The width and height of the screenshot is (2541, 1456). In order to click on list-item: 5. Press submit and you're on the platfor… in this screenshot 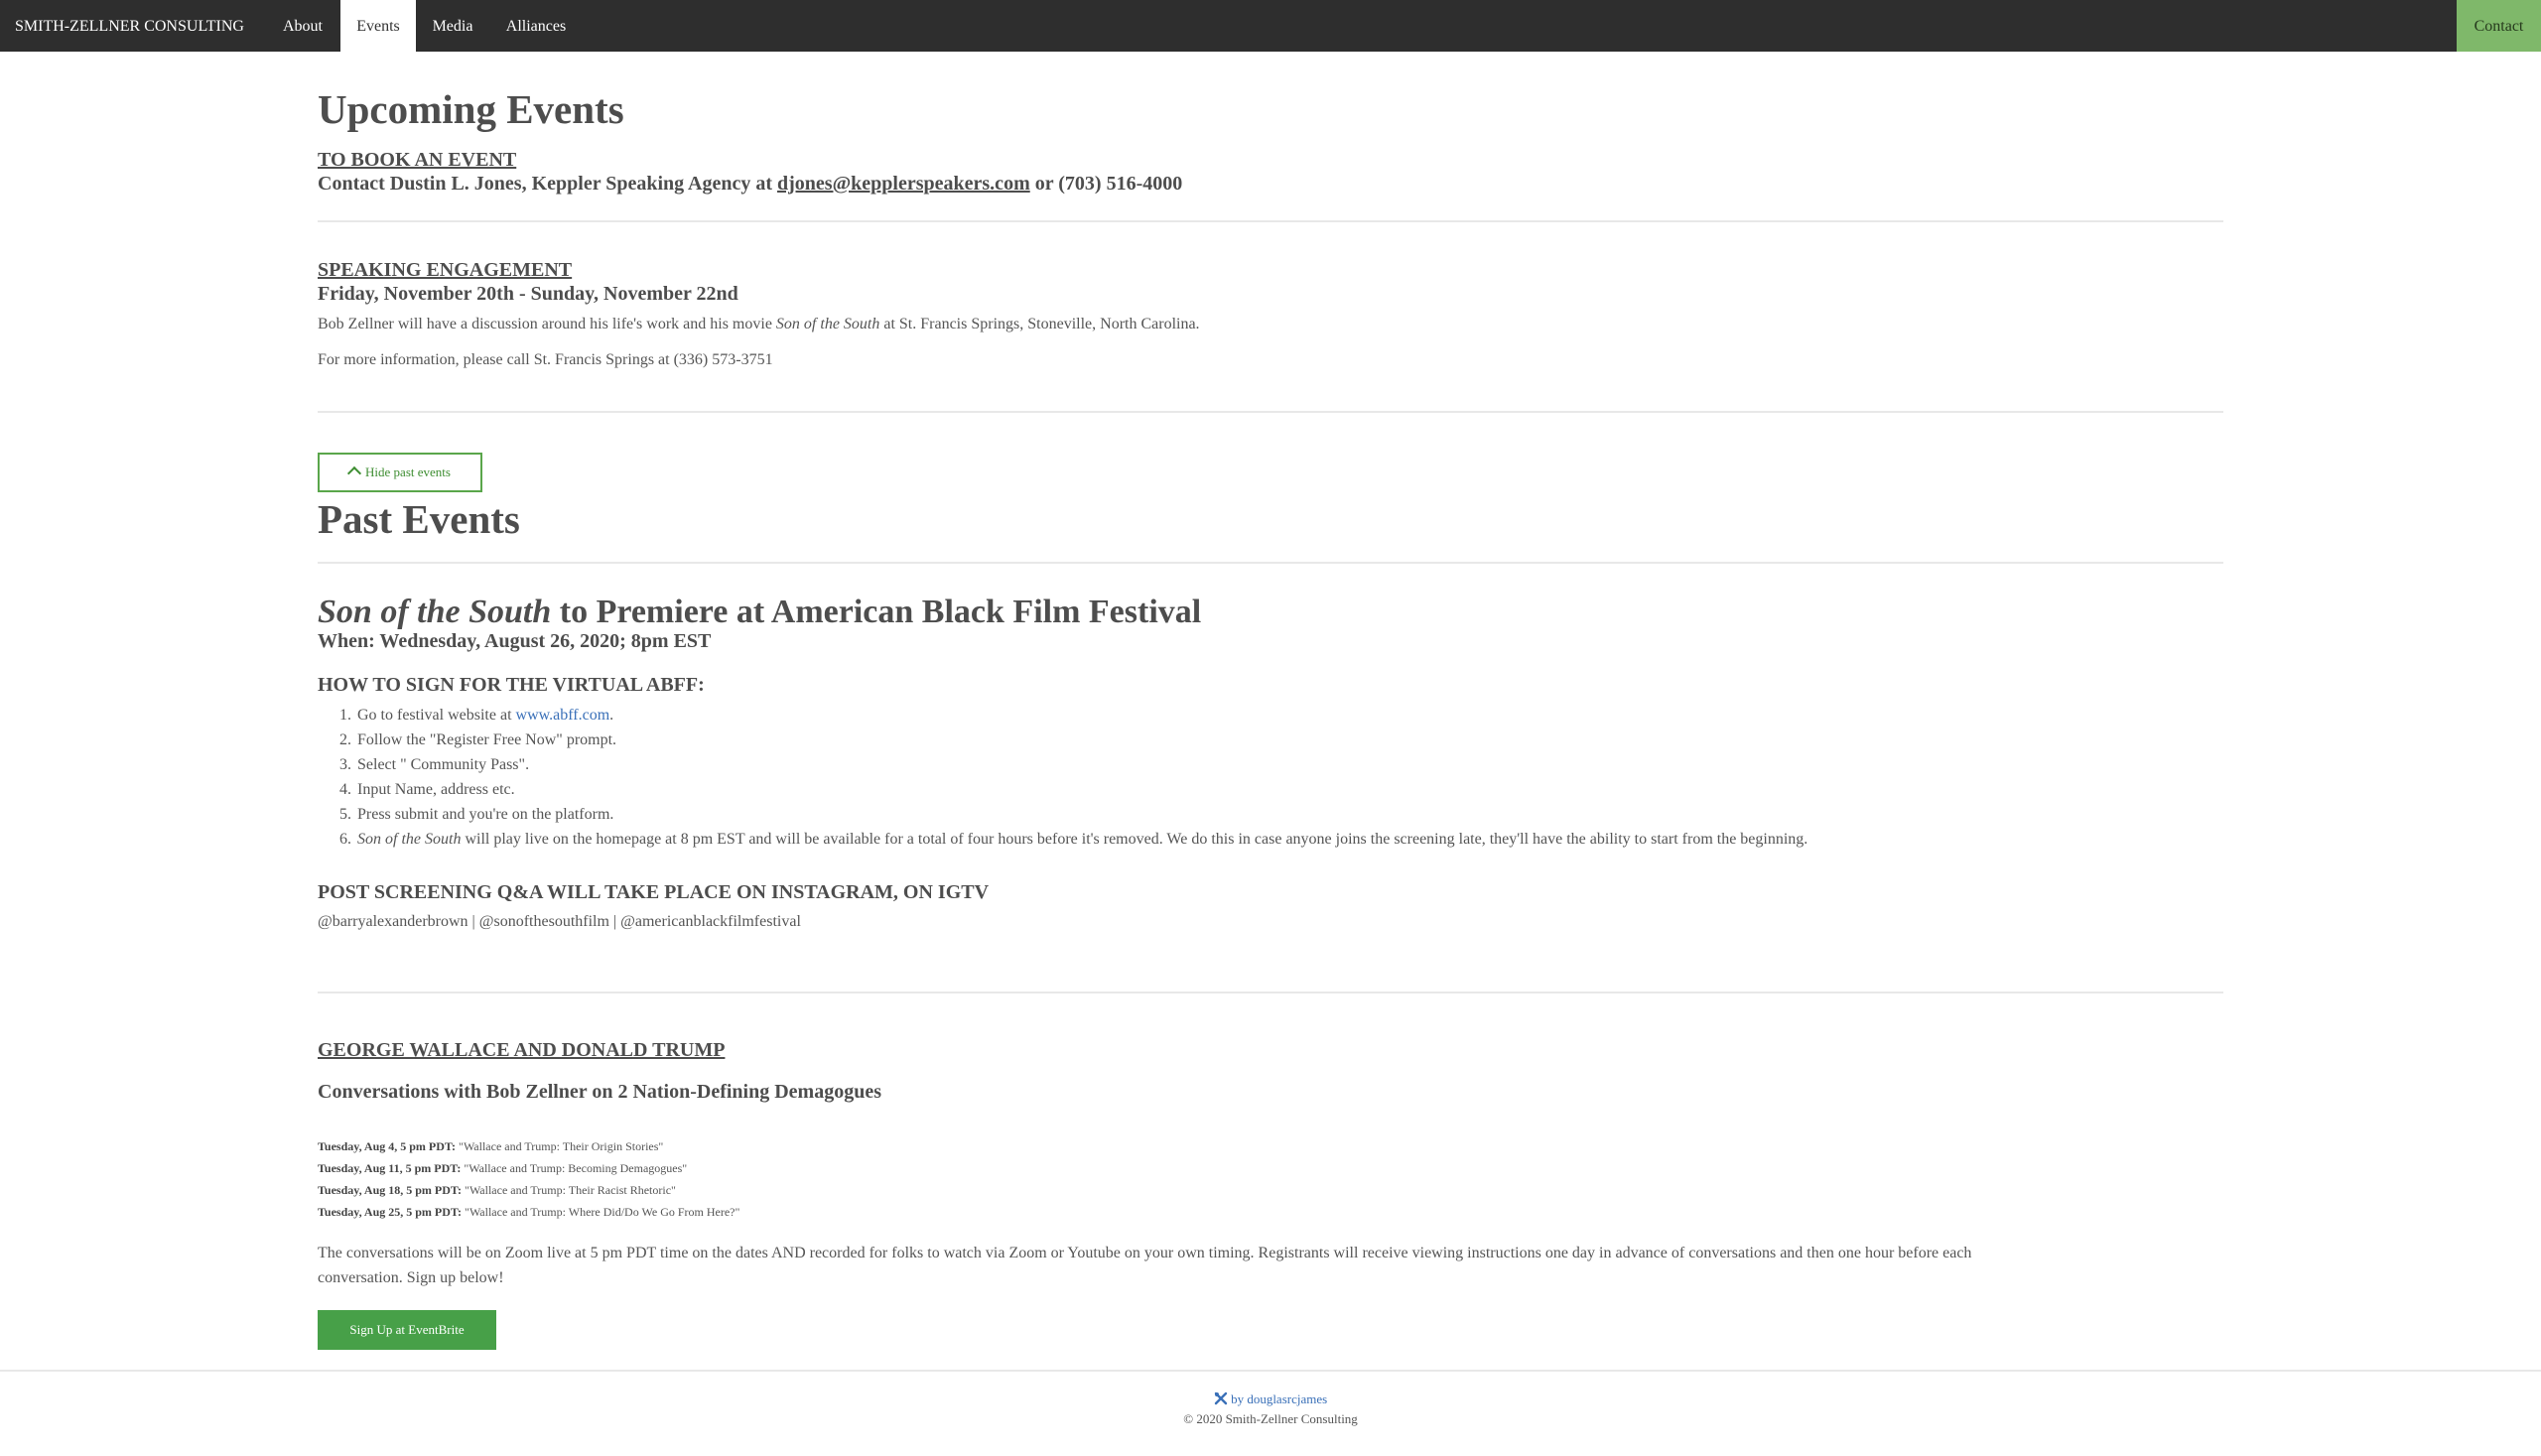, I will do `click(1062, 814)`.